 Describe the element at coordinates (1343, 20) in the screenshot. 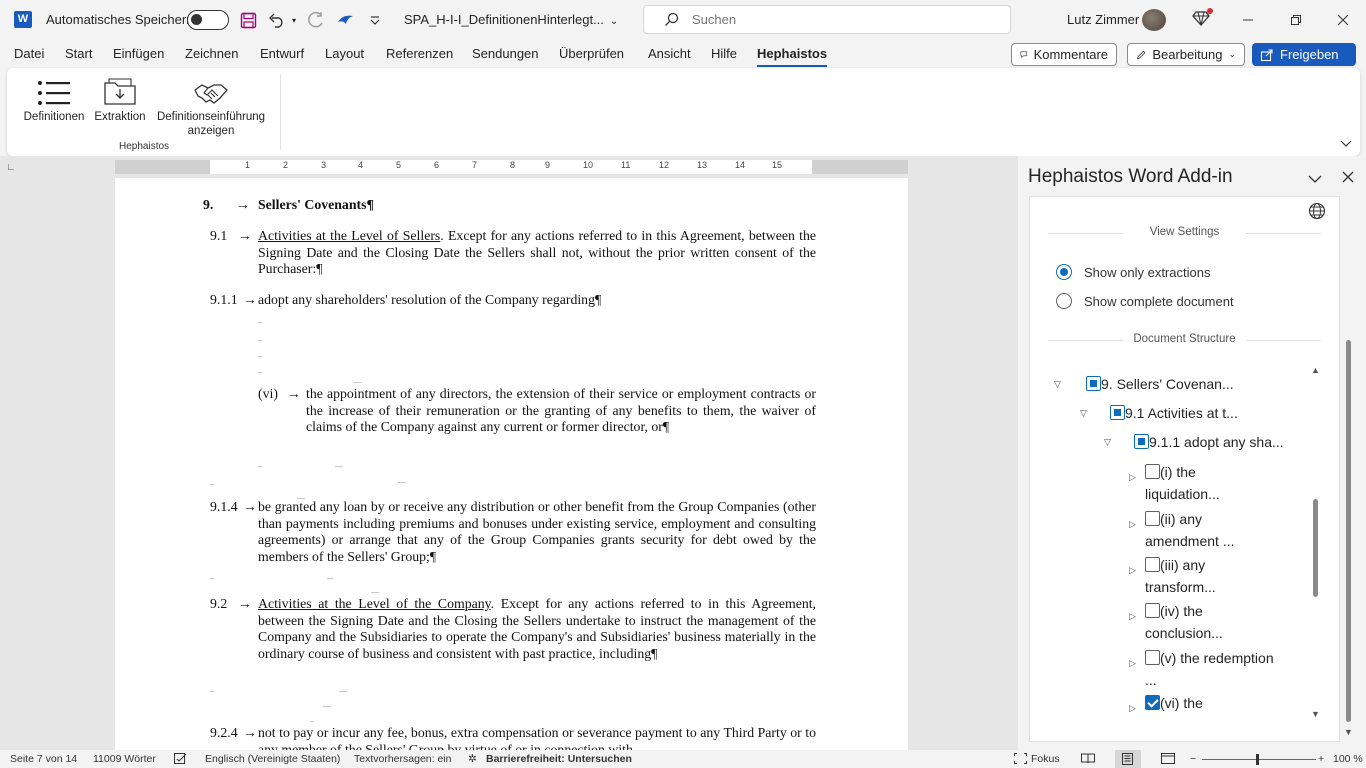

I see `close-icon` at that location.